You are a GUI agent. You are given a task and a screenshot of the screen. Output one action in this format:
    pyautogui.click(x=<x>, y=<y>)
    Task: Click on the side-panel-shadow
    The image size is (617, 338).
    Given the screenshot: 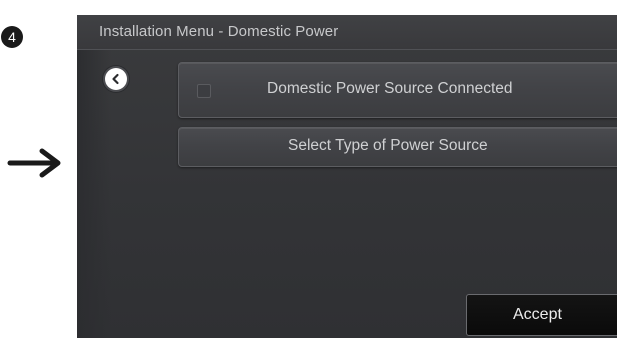 What is the action you would take?
    pyautogui.click(x=94, y=194)
    